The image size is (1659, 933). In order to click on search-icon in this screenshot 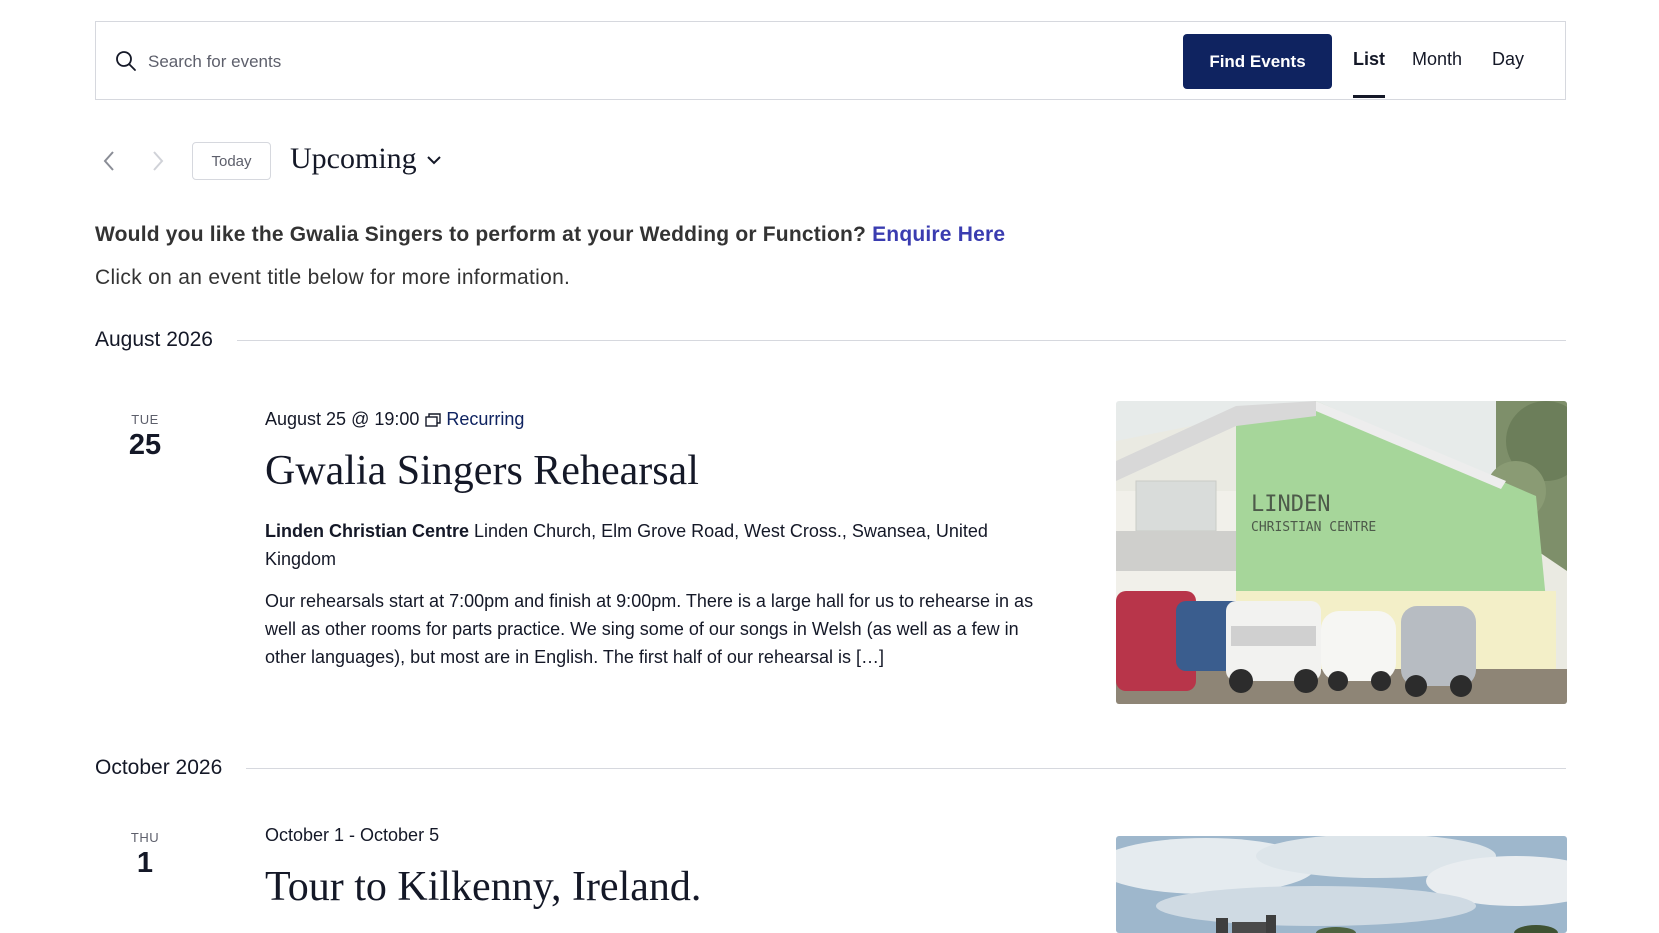, I will do `click(126, 61)`.